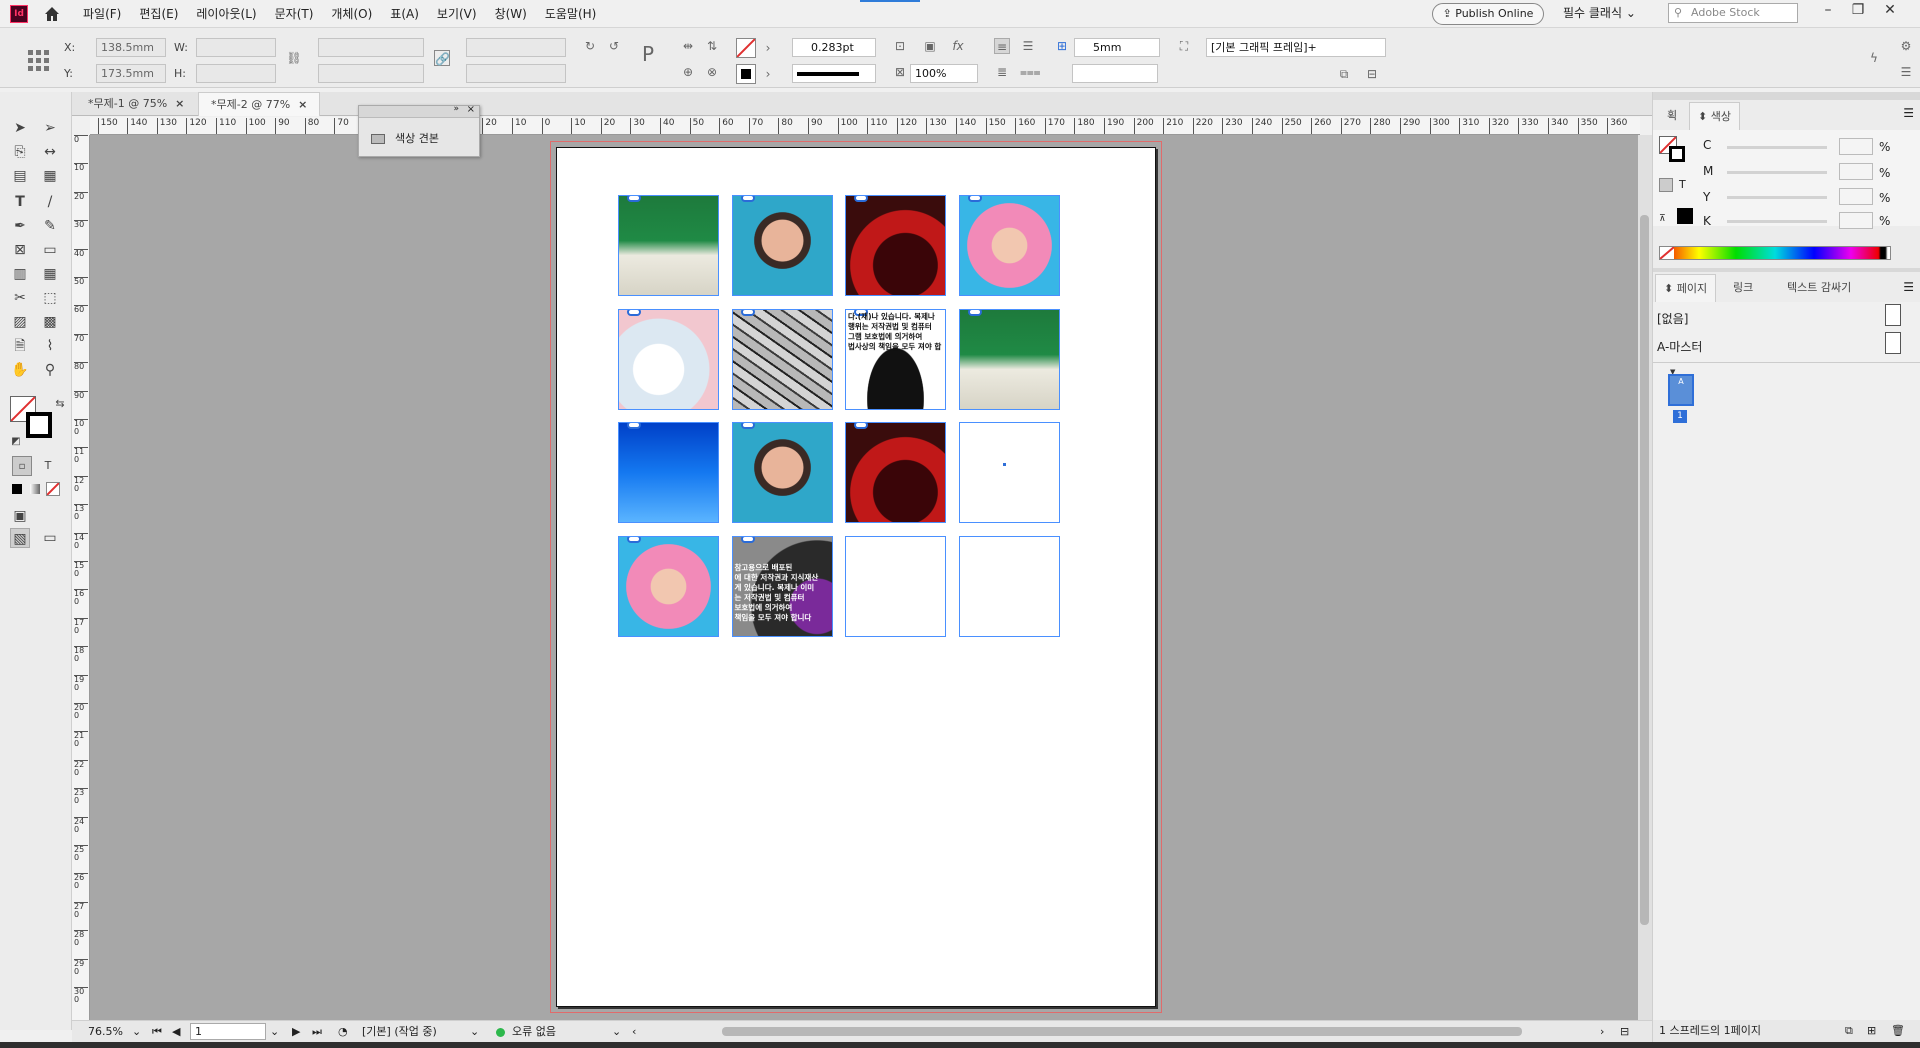 The height and width of the screenshot is (1048, 1920). I want to click on open-page-icon: ◔, so click(343, 1032).